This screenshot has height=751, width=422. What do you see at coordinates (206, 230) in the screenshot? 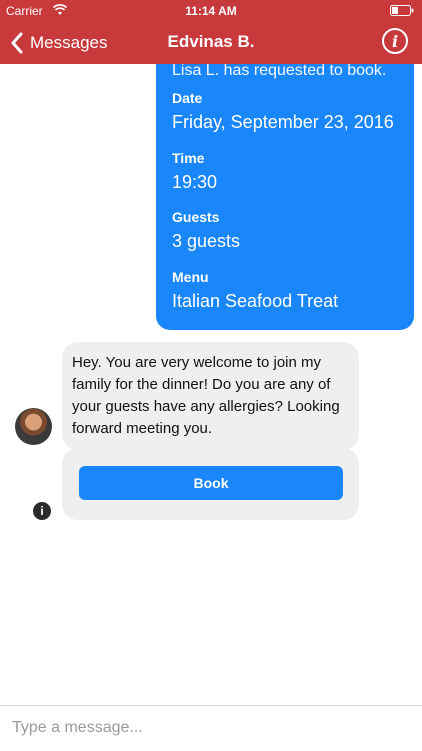
I see `booking-field-guests: Guests 3 guests` at bounding box center [206, 230].